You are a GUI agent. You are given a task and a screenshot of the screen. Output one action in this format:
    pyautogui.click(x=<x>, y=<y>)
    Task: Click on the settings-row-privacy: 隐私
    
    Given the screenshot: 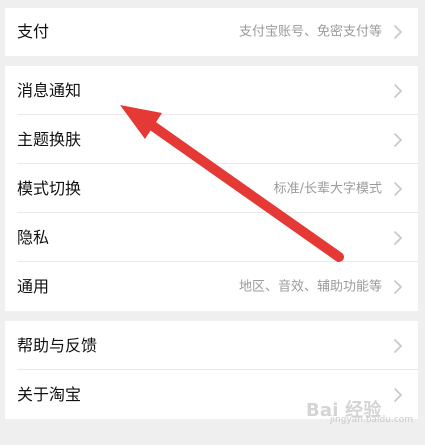 What is the action you would take?
    pyautogui.click(x=211, y=237)
    